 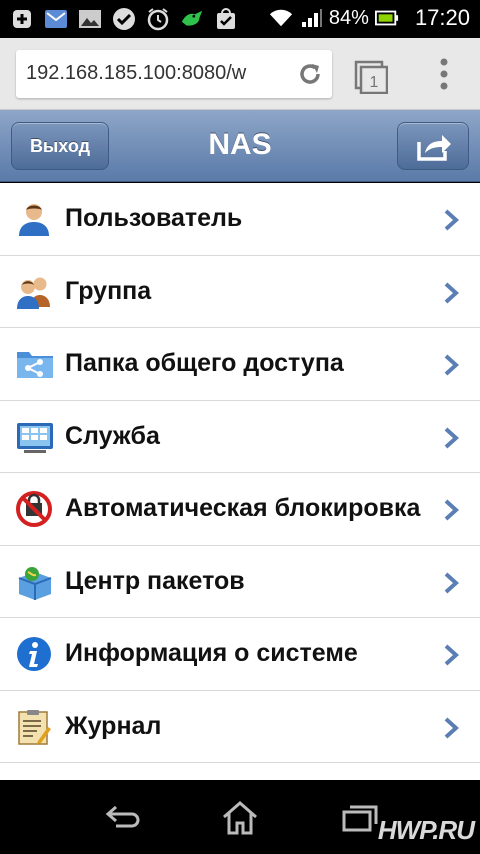 I want to click on list-item-package-center: Центр пакетов, so click(x=240, y=581).